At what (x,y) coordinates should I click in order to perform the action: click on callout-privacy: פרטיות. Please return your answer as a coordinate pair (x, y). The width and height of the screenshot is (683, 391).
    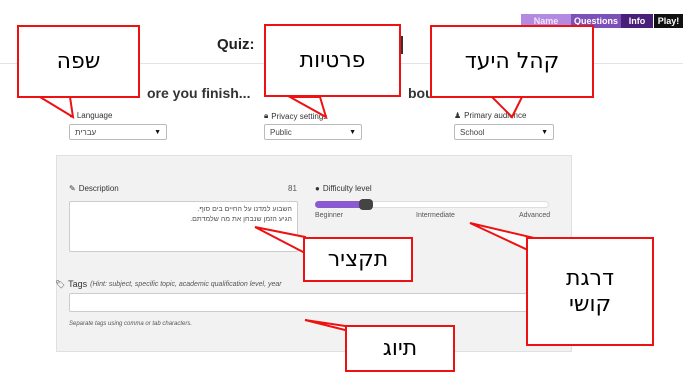
    Looking at the image, I should click on (332, 60).